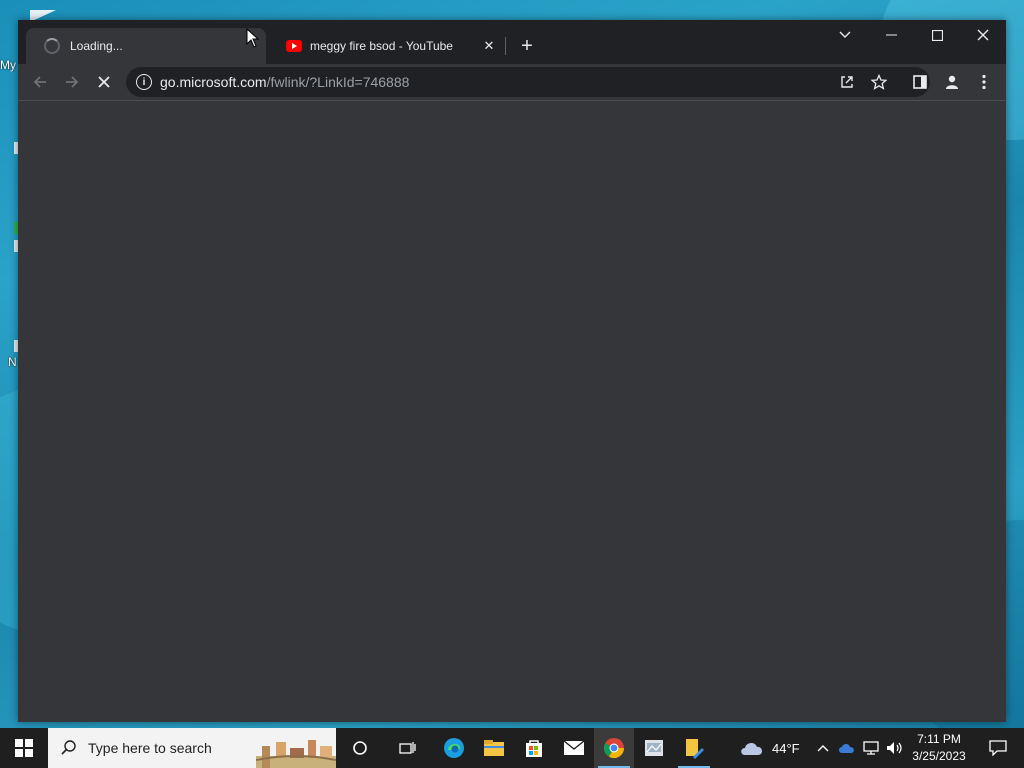 Image resolution: width=1024 pixels, height=768 pixels. What do you see at coordinates (752, 748) in the screenshot?
I see `cloud-icon` at bounding box center [752, 748].